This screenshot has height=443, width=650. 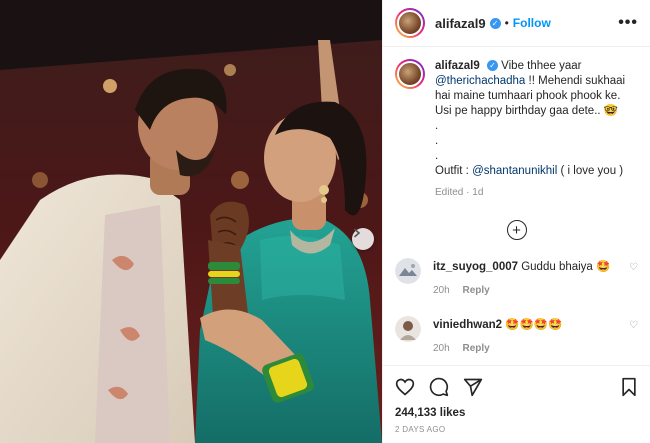 I want to click on comment-item: viniedhwan2 🤩🤩🤩🤩 20h Reply ♡, so click(x=516, y=336).